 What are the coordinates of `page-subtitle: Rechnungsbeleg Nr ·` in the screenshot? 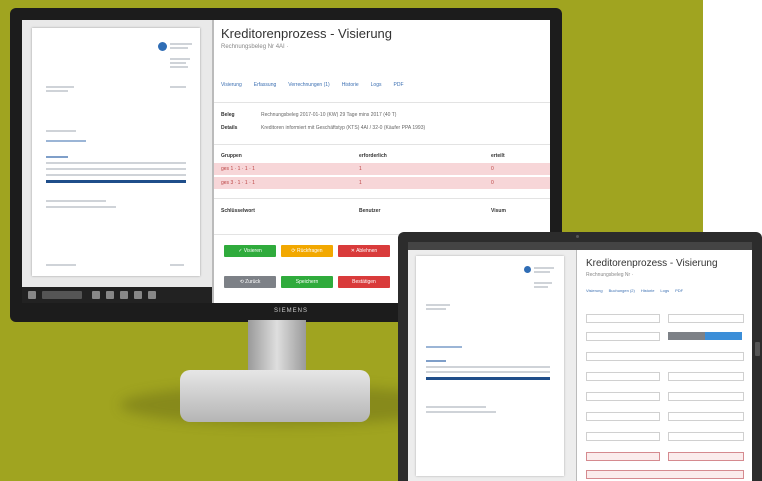 It's located at (610, 275).